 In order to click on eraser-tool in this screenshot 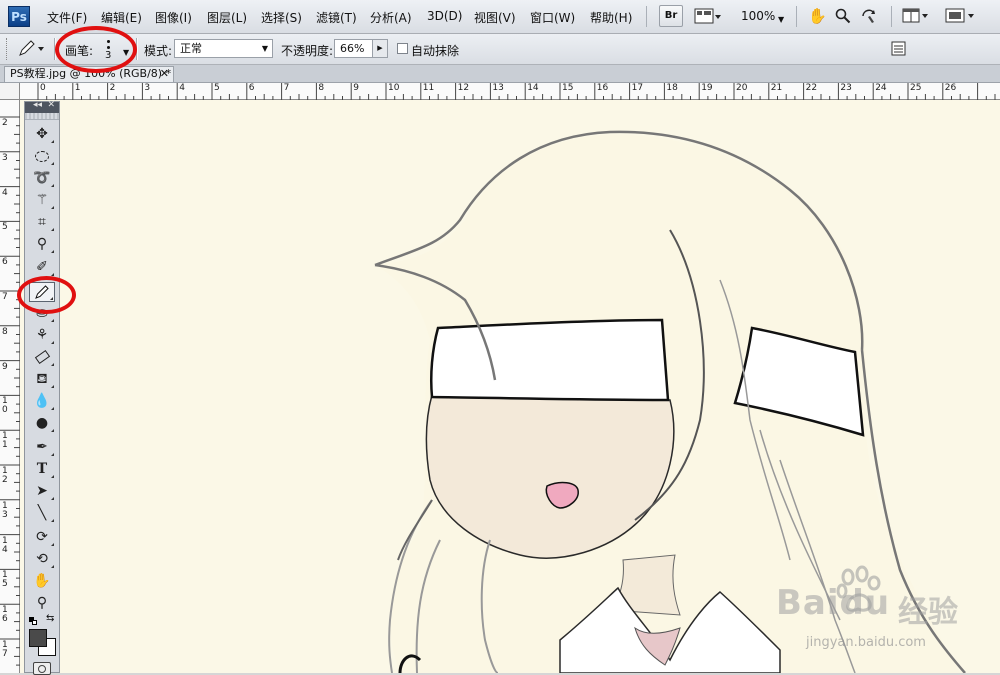, I will do `click(42, 357)`.